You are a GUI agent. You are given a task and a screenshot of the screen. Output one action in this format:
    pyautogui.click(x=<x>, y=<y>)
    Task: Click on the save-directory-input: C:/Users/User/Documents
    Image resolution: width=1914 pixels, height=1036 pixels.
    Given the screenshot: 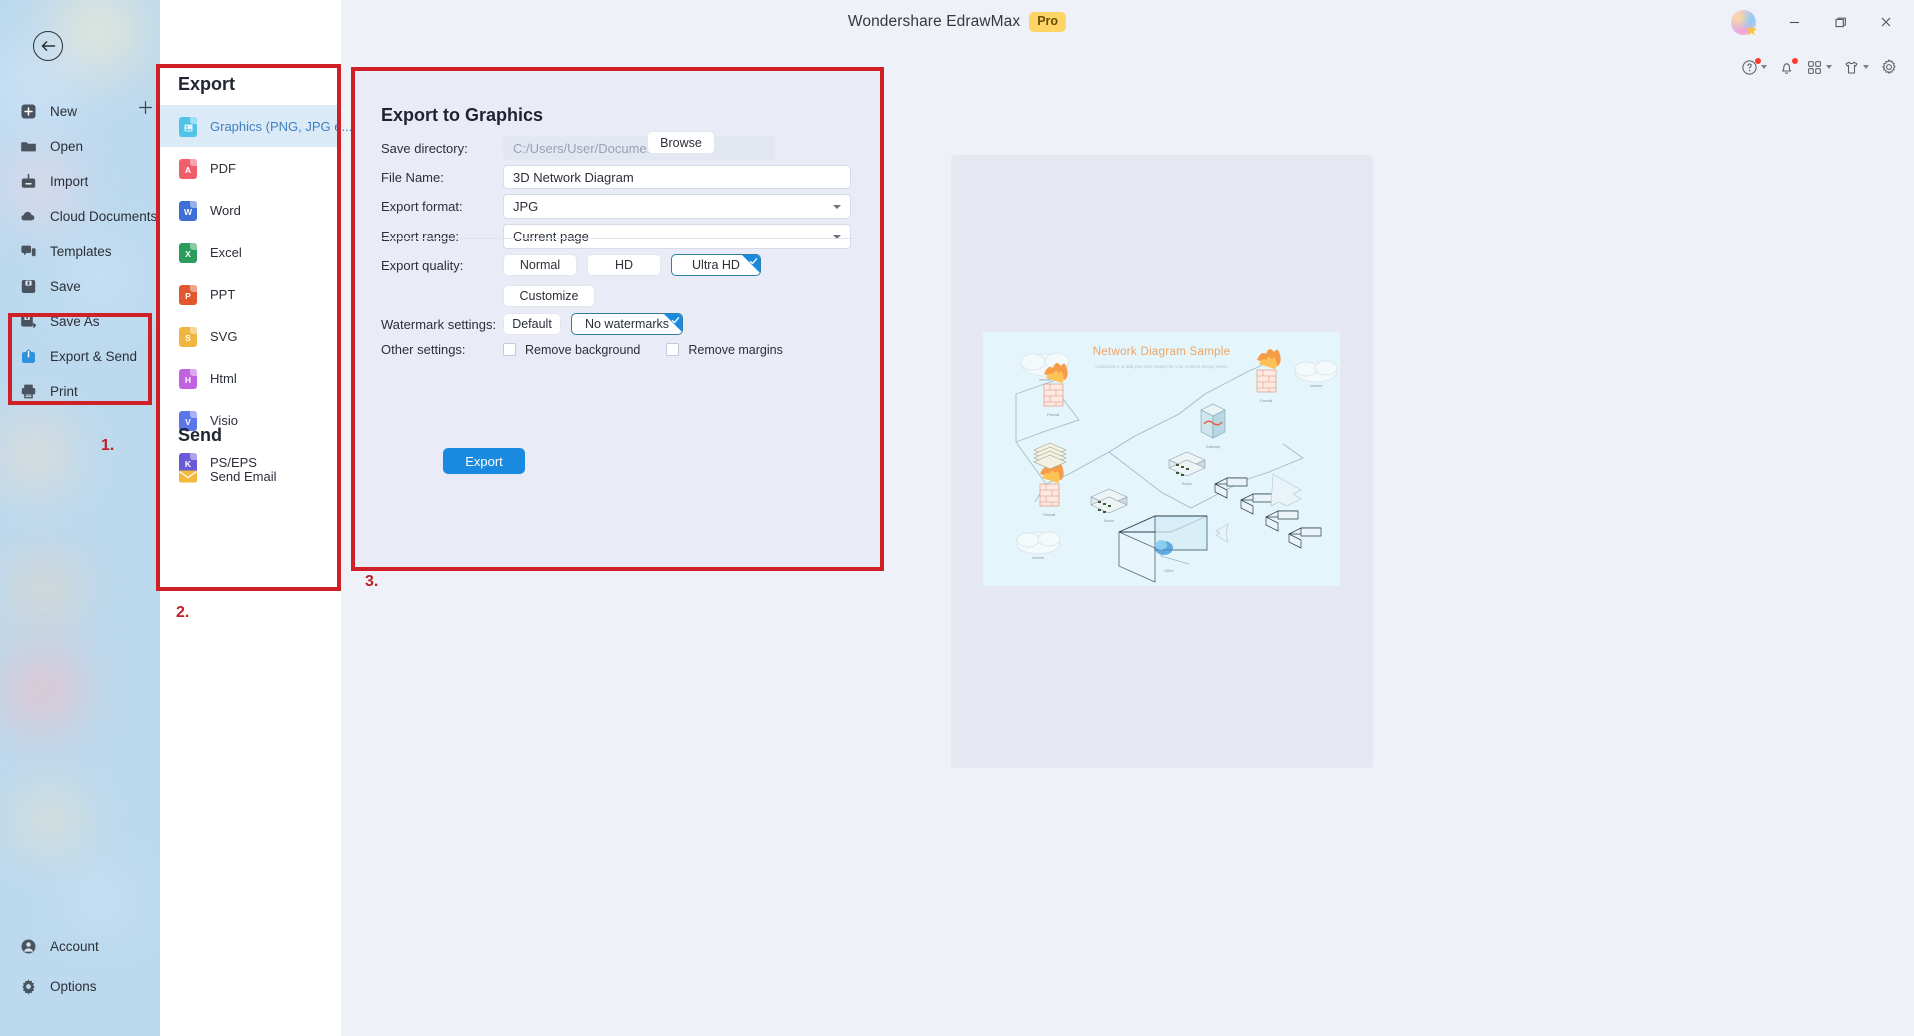 What is the action you would take?
    pyautogui.click(x=639, y=148)
    